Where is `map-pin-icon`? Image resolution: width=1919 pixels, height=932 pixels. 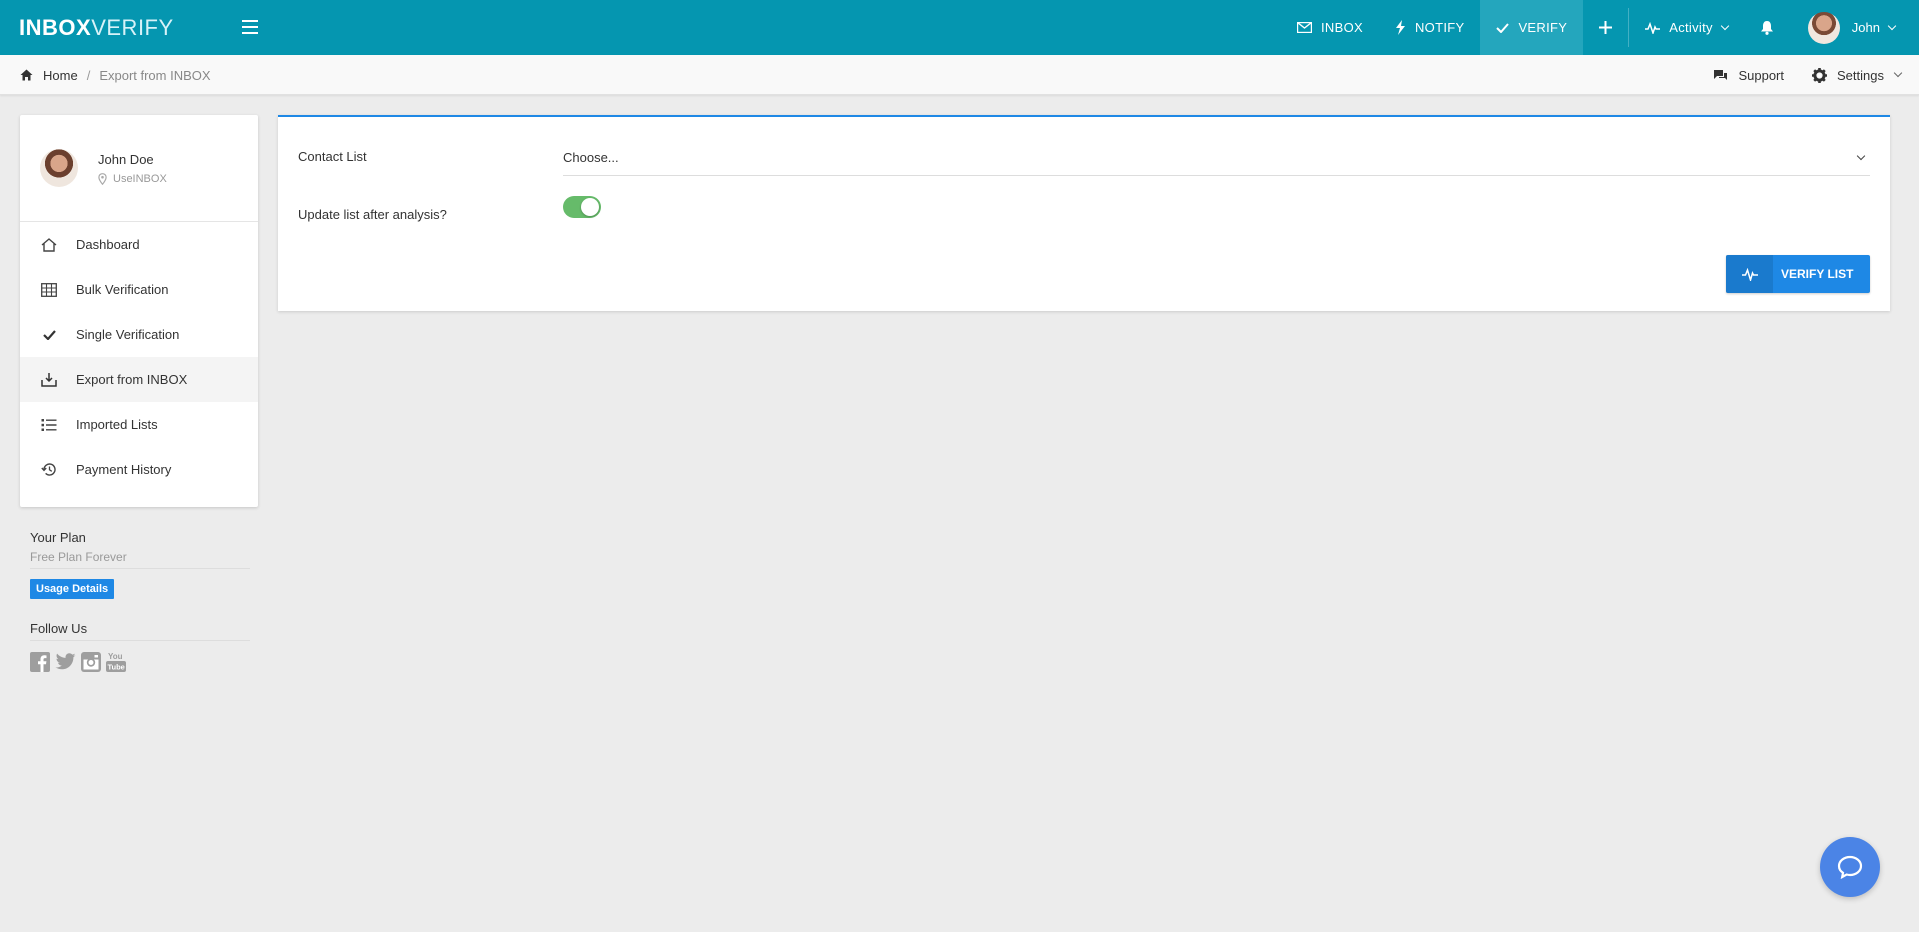
map-pin-icon is located at coordinates (102, 178).